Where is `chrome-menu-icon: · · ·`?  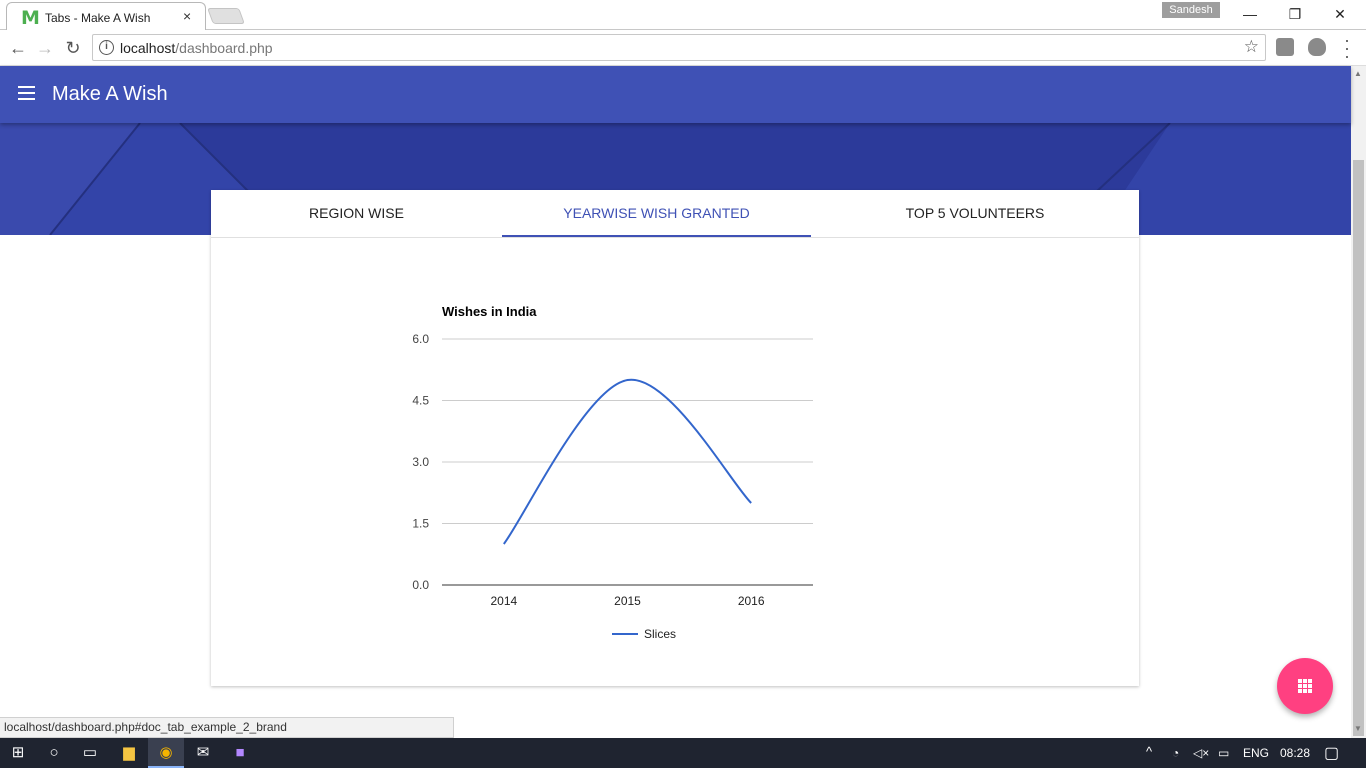
chrome-menu-icon: · · · is located at coordinates (1347, 48).